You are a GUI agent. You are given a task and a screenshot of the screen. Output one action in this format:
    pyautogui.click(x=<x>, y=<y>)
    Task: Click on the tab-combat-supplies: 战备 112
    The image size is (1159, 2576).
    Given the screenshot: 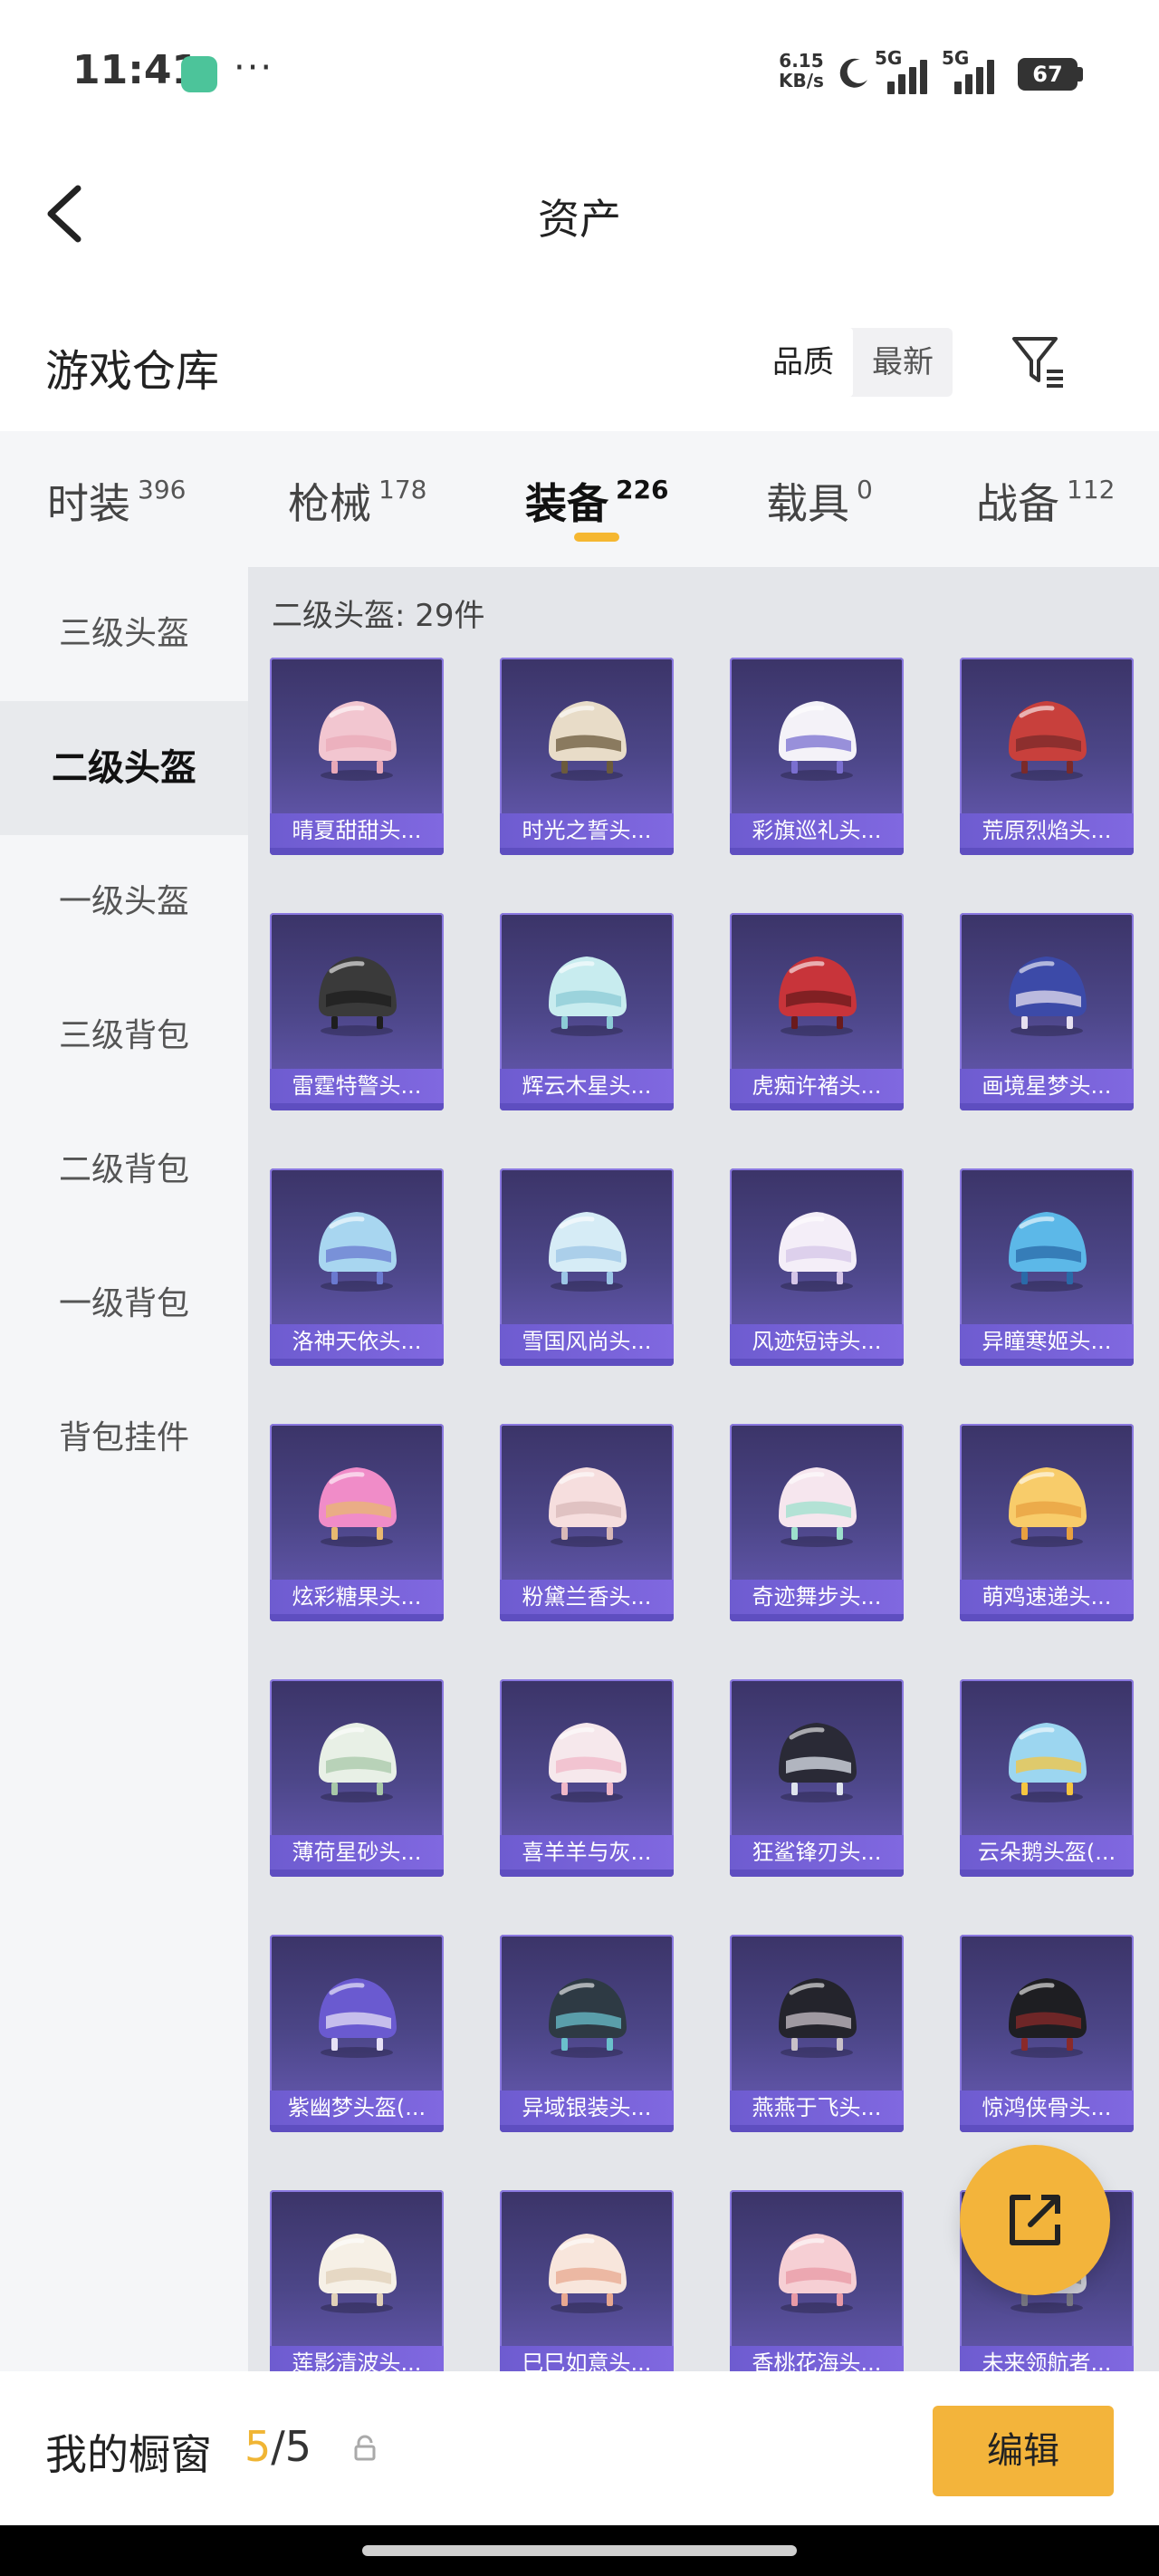 What is the action you would take?
    pyautogui.click(x=1045, y=501)
    